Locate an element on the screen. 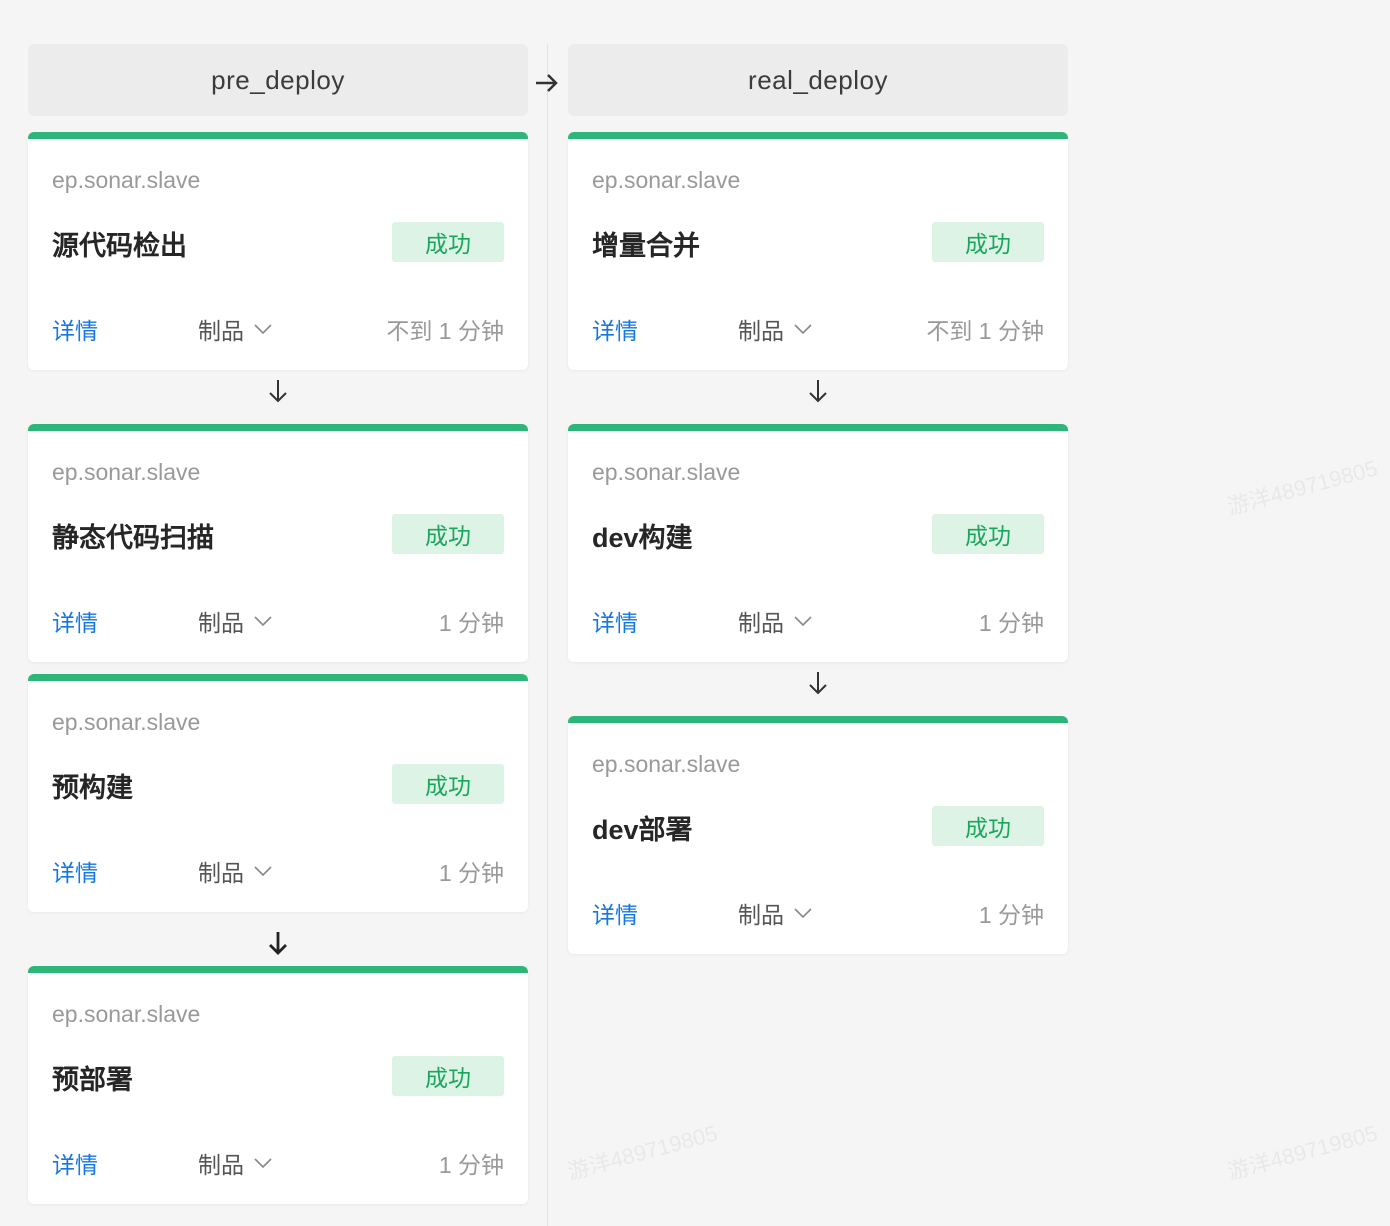 Image resolution: width=1390 pixels, height=1226 pixels. job-card: ep.sonar.slave 源代码检出 成功 详情 制品 不到 1 分钟 is located at coordinates (278, 251).